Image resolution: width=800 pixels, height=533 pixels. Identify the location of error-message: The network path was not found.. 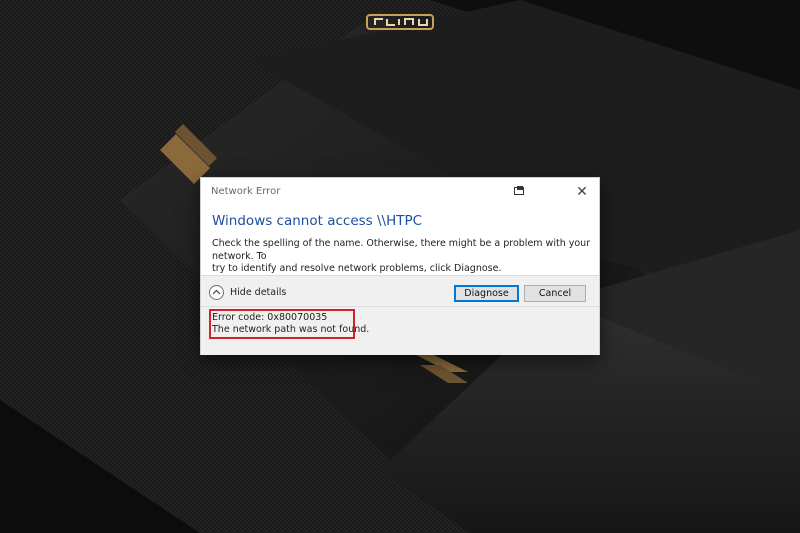
(291, 329).